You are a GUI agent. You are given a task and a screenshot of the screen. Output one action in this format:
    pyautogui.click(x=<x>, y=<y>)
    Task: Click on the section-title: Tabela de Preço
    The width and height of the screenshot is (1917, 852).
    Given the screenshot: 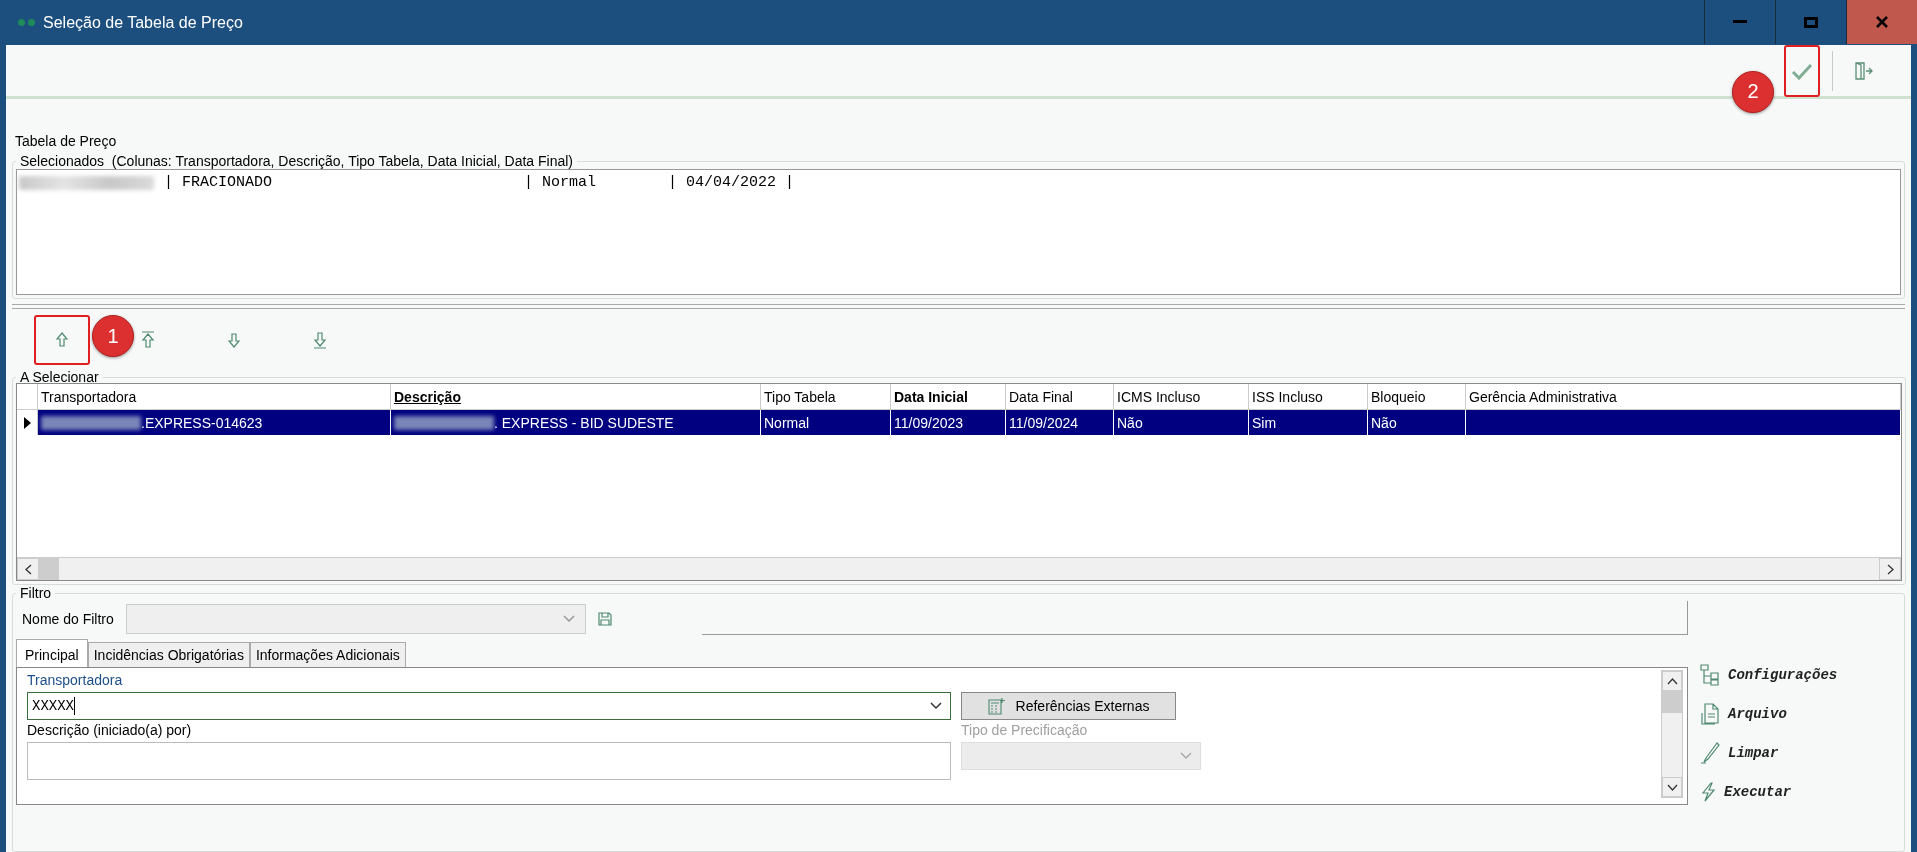 What is the action you would take?
    pyautogui.click(x=66, y=142)
    